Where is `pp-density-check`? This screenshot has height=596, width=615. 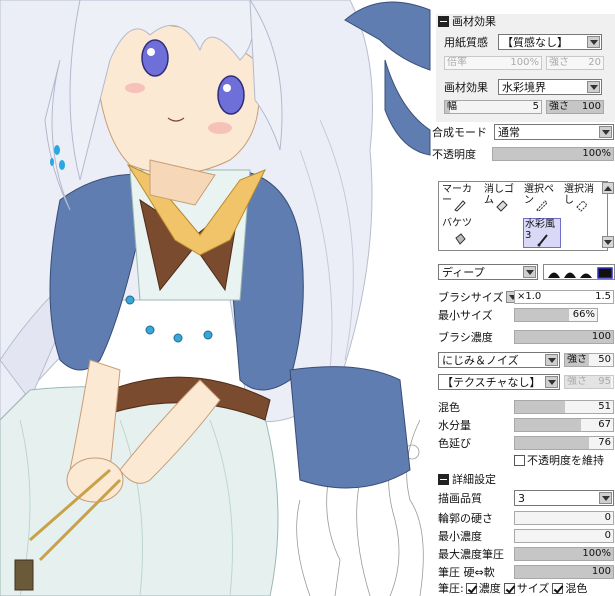
pp-density-check is located at coordinates (471, 588).